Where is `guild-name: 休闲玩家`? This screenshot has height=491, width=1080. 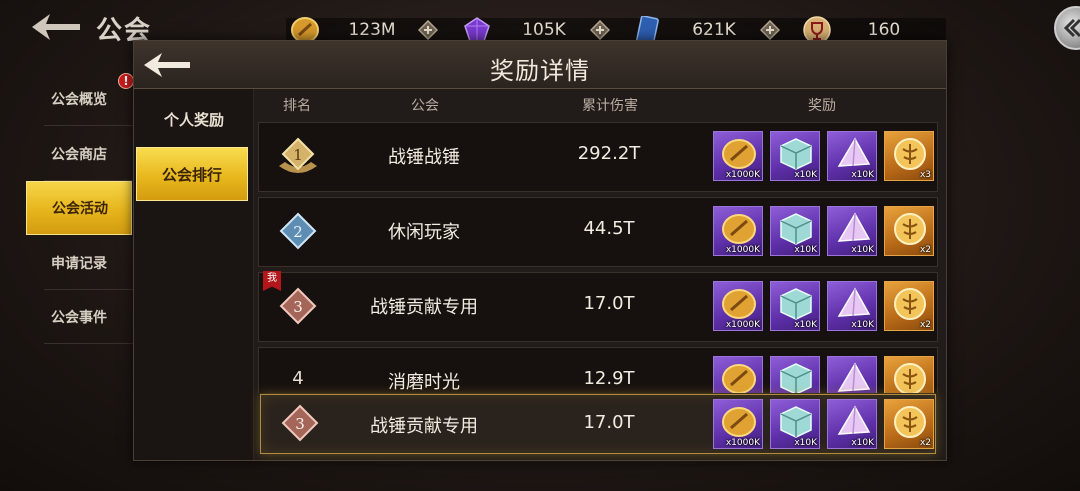 guild-name: 休闲玩家 is located at coordinates (424, 232).